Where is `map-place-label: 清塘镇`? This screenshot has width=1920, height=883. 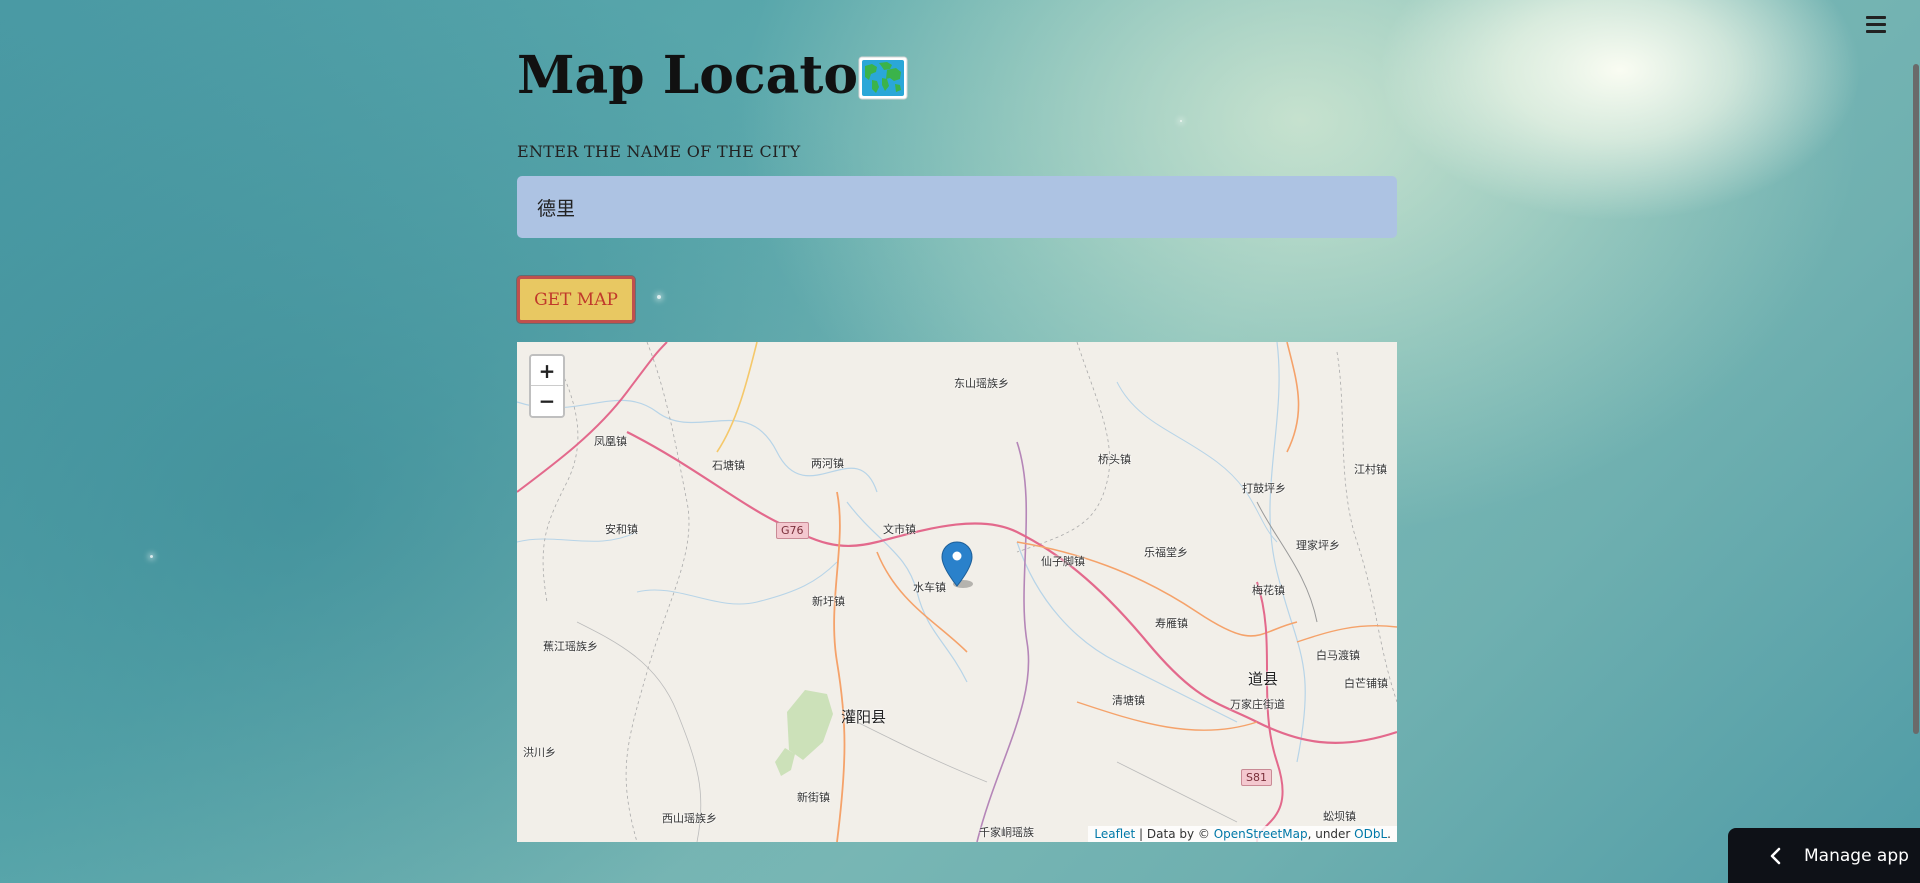
map-place-label: 清塘镇 is located at coordinates (1128, 700).